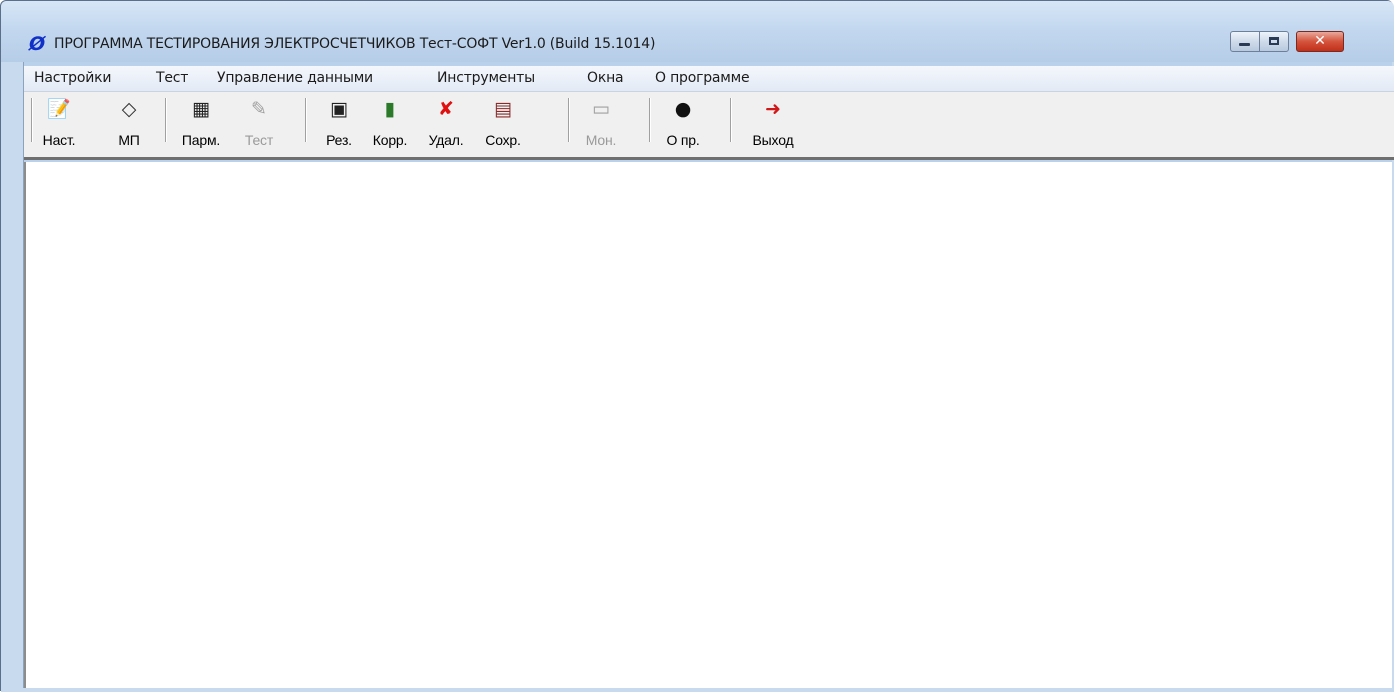 The width and height of the screenshot is (1395, 693). I want to click on menu-tools: Инструменты, so click(486, 78).